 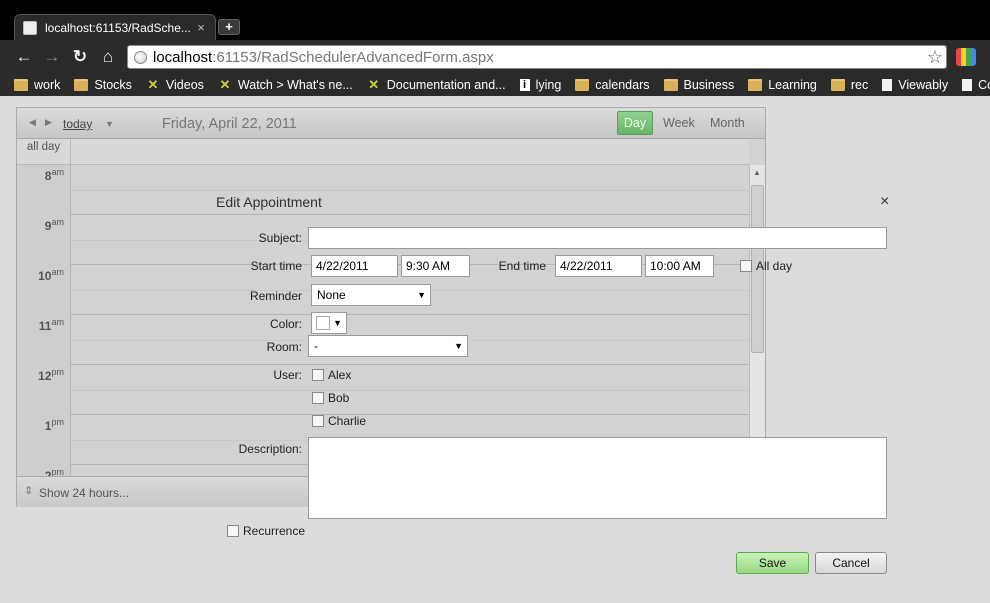 I want to click on hour-number: 10, so click(x=45, y=276).